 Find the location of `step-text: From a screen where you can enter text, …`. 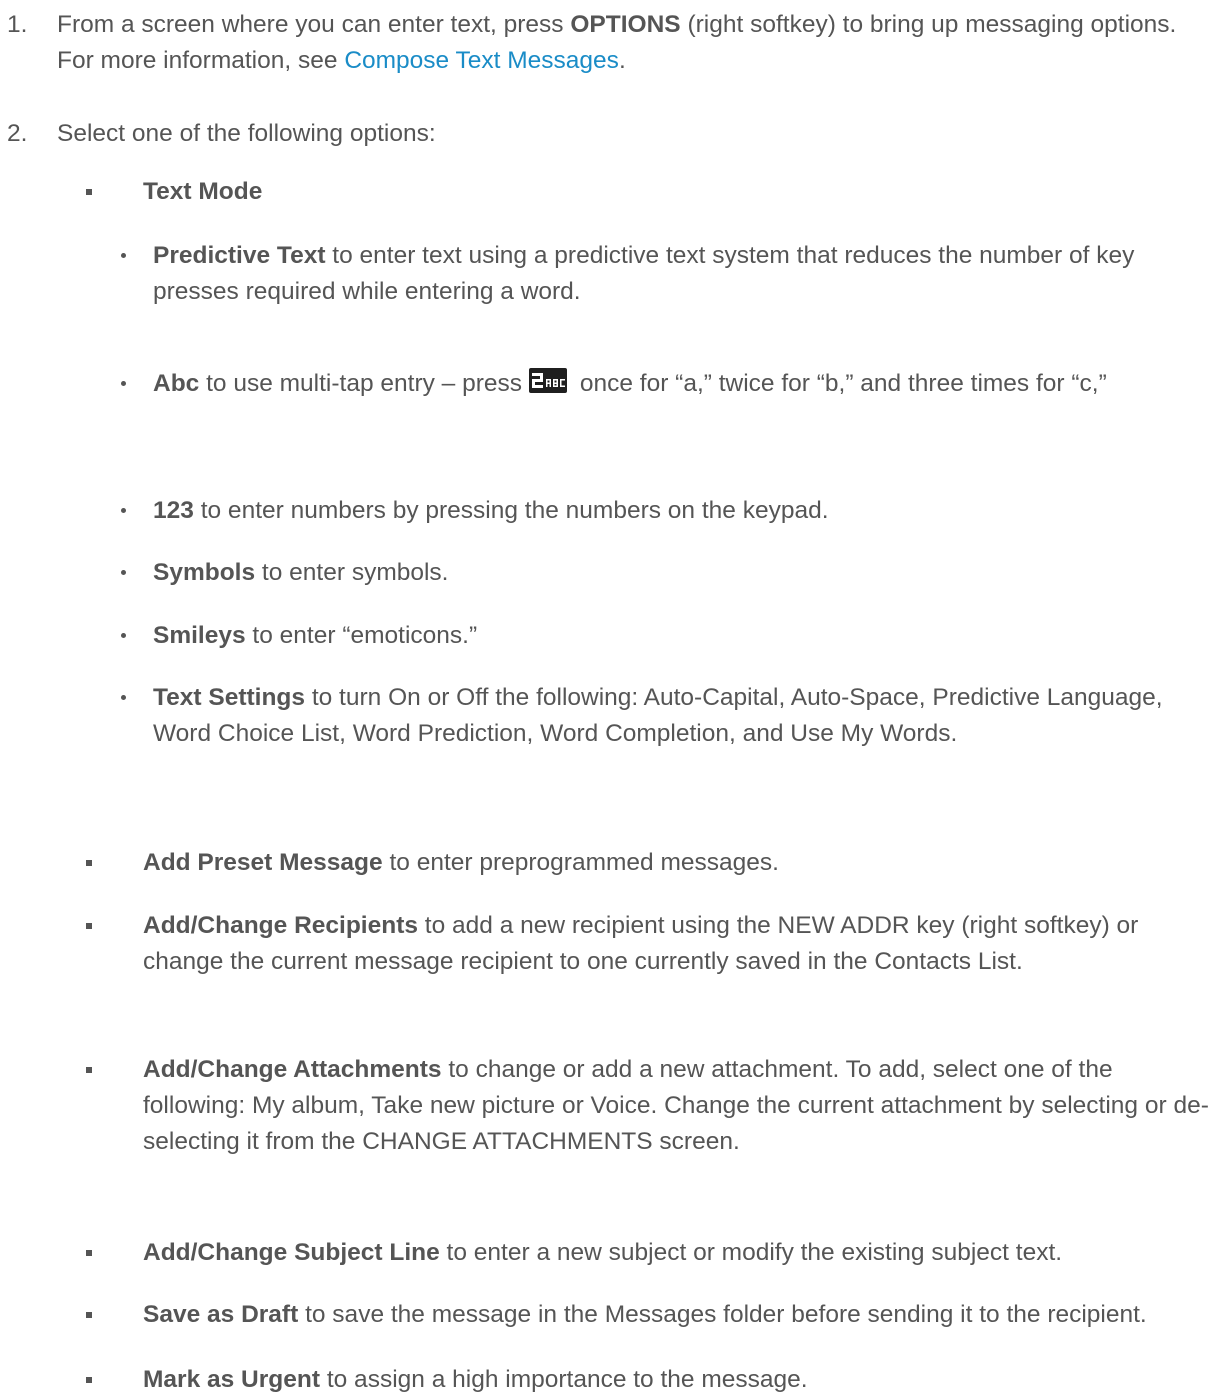

step-text: From a screen where you can enter text, … is located at coordinates (617, 42).